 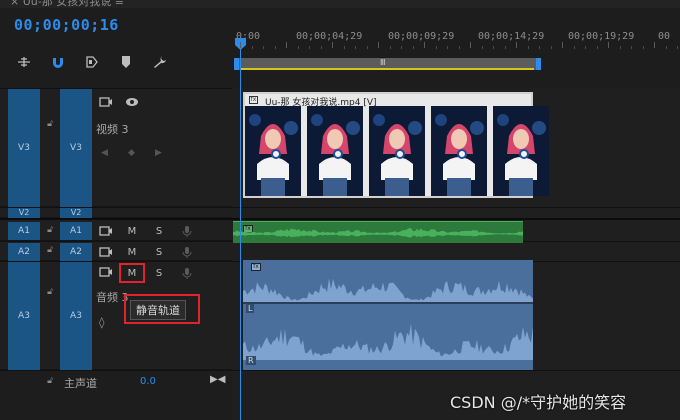 I want to click on go-to-end-icon: ▶◀, so click(x=217, y=379).